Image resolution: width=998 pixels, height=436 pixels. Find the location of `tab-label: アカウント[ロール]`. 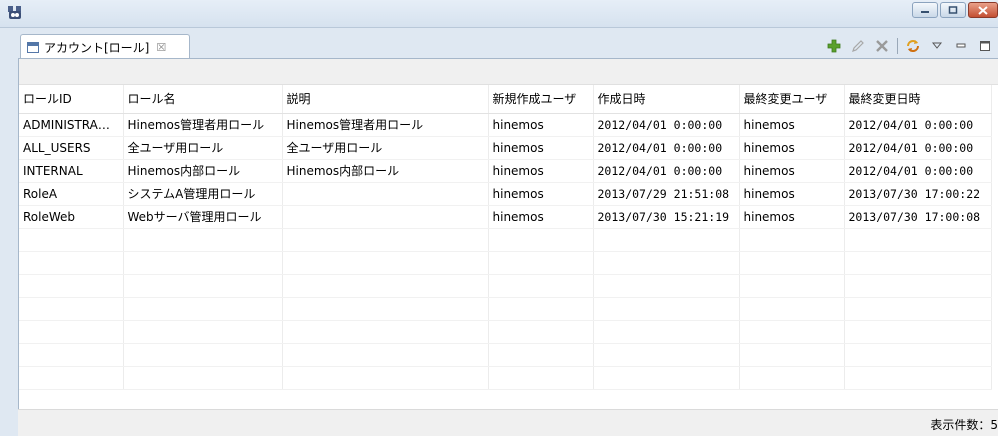

tab-label: アカウント[ロール] is located at coordinates (97, 47).